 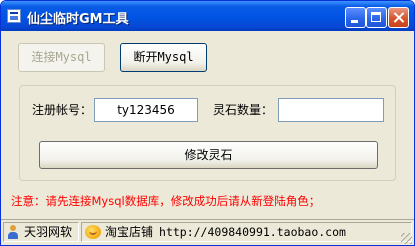 I want to click on status-panel-shop: 淘宝店铺 http://409840991.taobao.com, so click(x=246, y=232).